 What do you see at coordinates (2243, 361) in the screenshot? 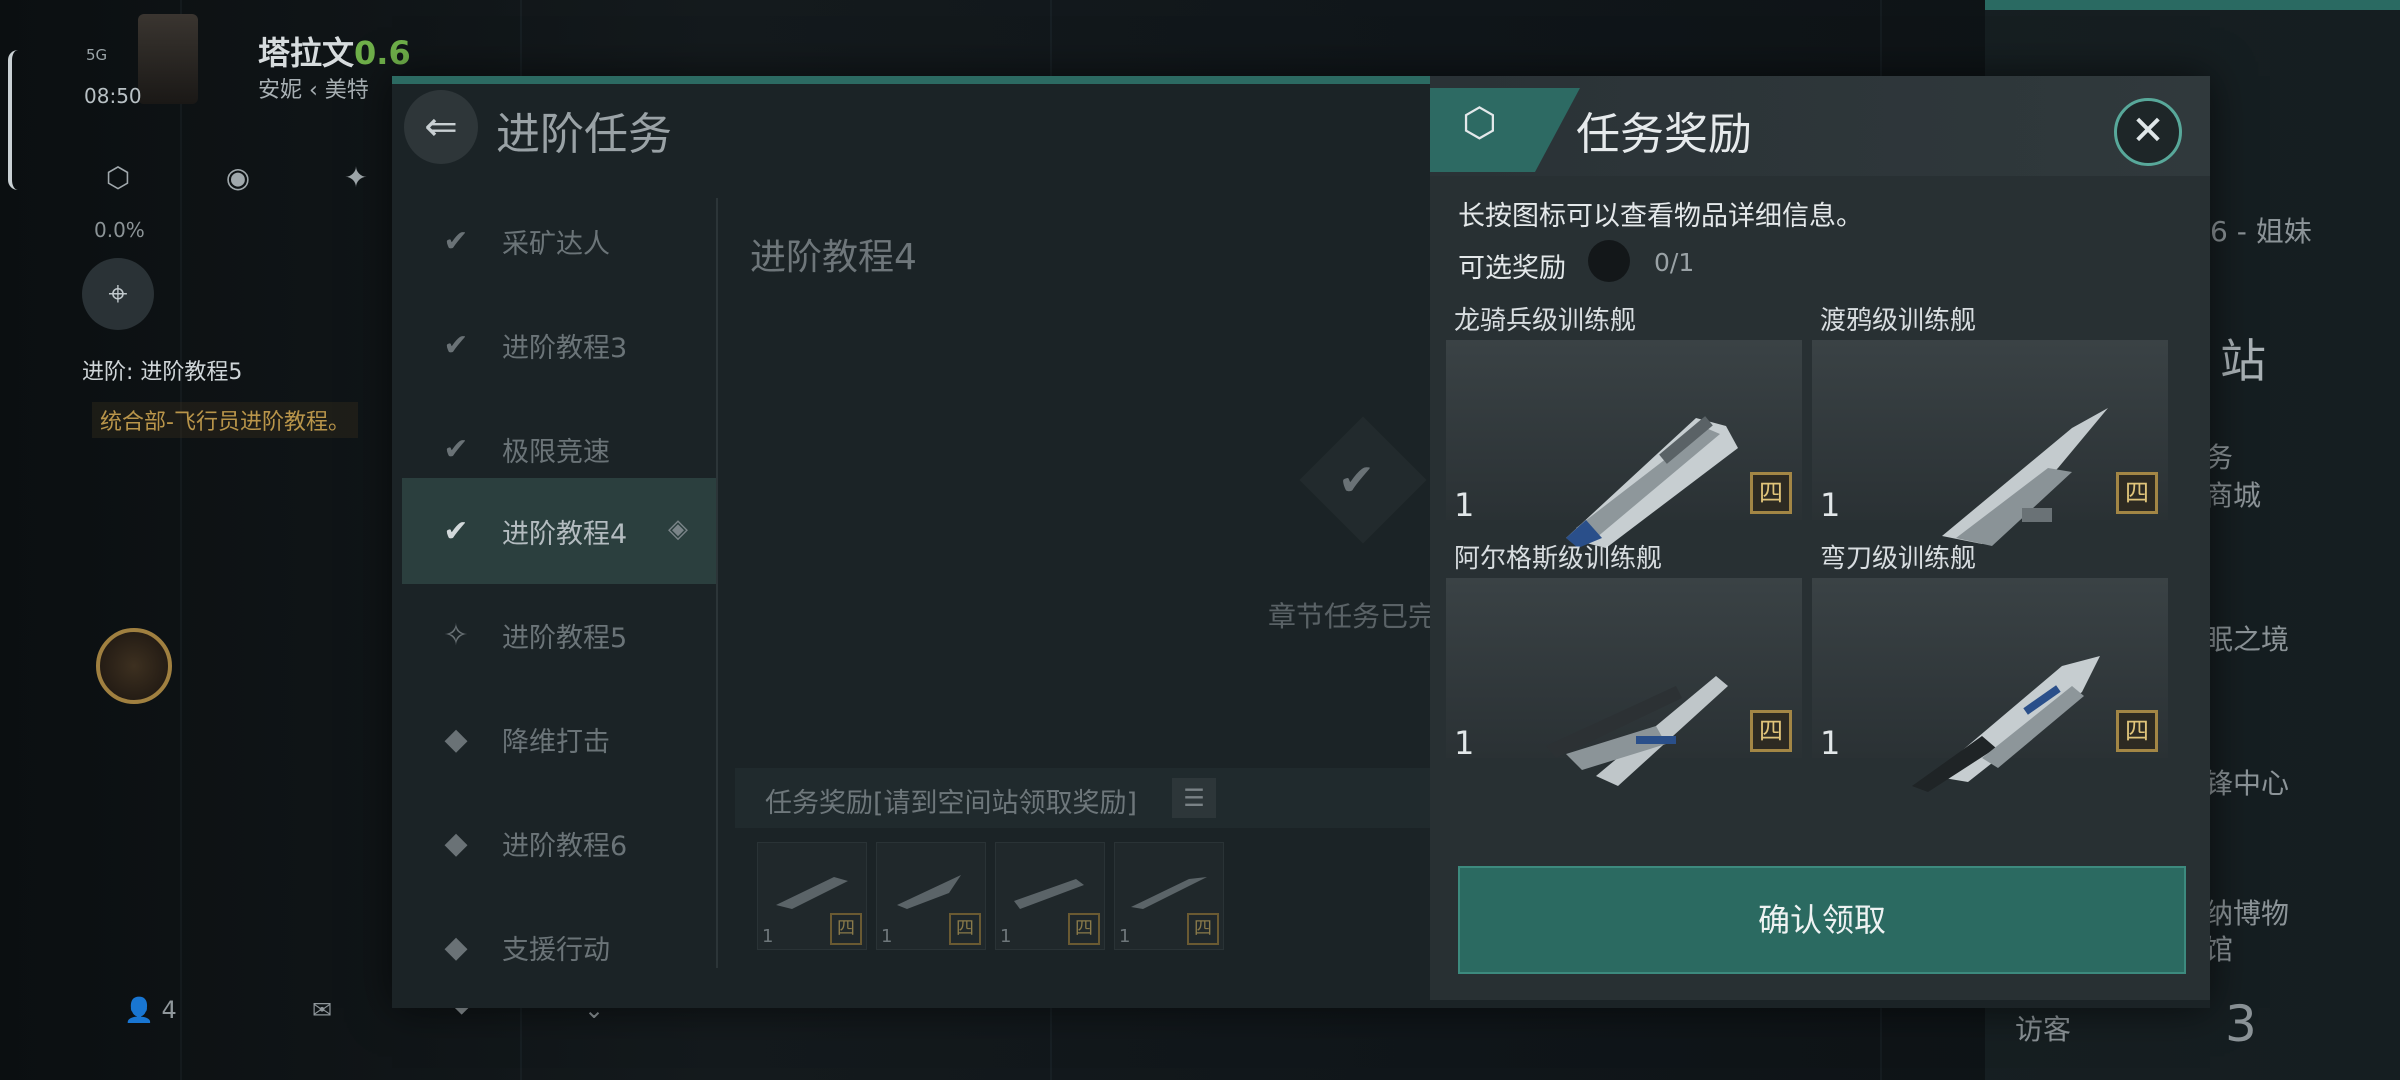
I see `station-title: 站` at bounding box center [2243, 361].